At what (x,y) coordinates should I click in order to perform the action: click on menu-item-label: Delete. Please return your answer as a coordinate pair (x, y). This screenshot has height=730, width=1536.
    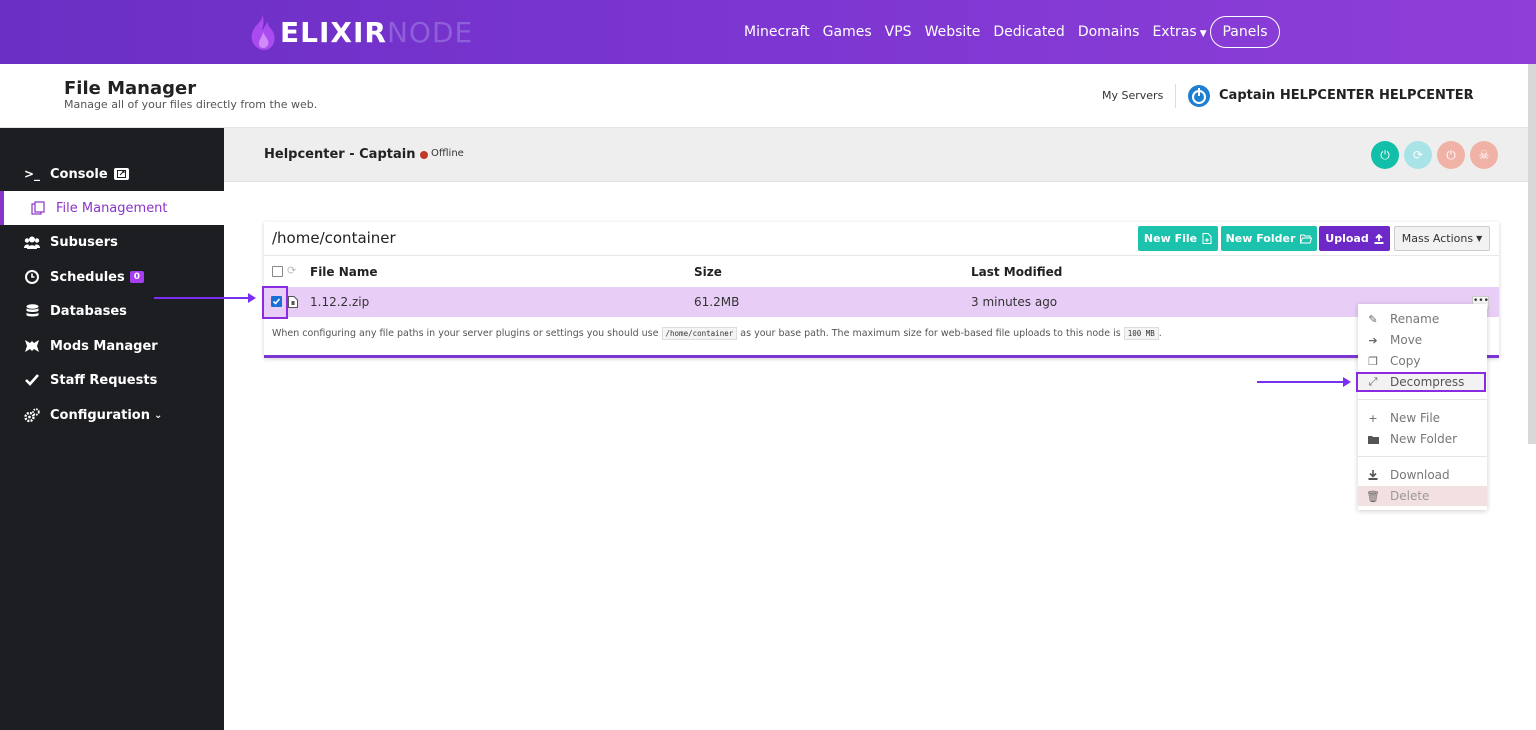
    Looking at the image, I should click on (1410, 496).